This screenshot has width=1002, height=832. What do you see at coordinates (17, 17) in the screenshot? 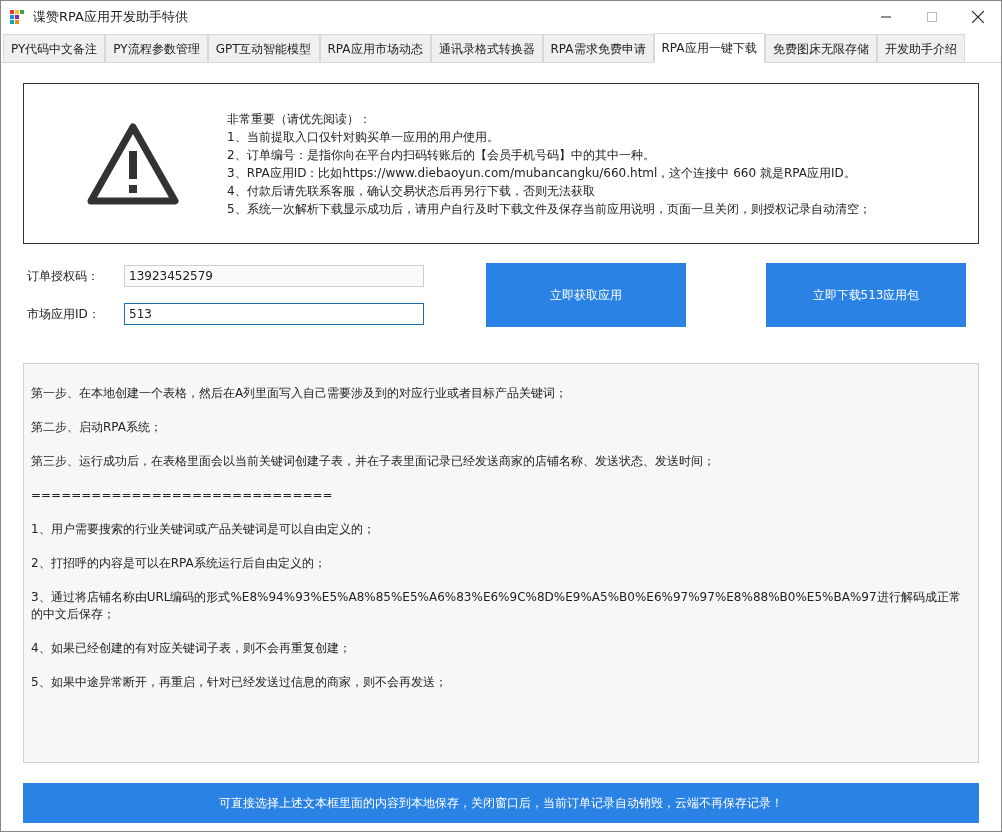
I see `app-logo-icon` at bounding box center [17, 17].